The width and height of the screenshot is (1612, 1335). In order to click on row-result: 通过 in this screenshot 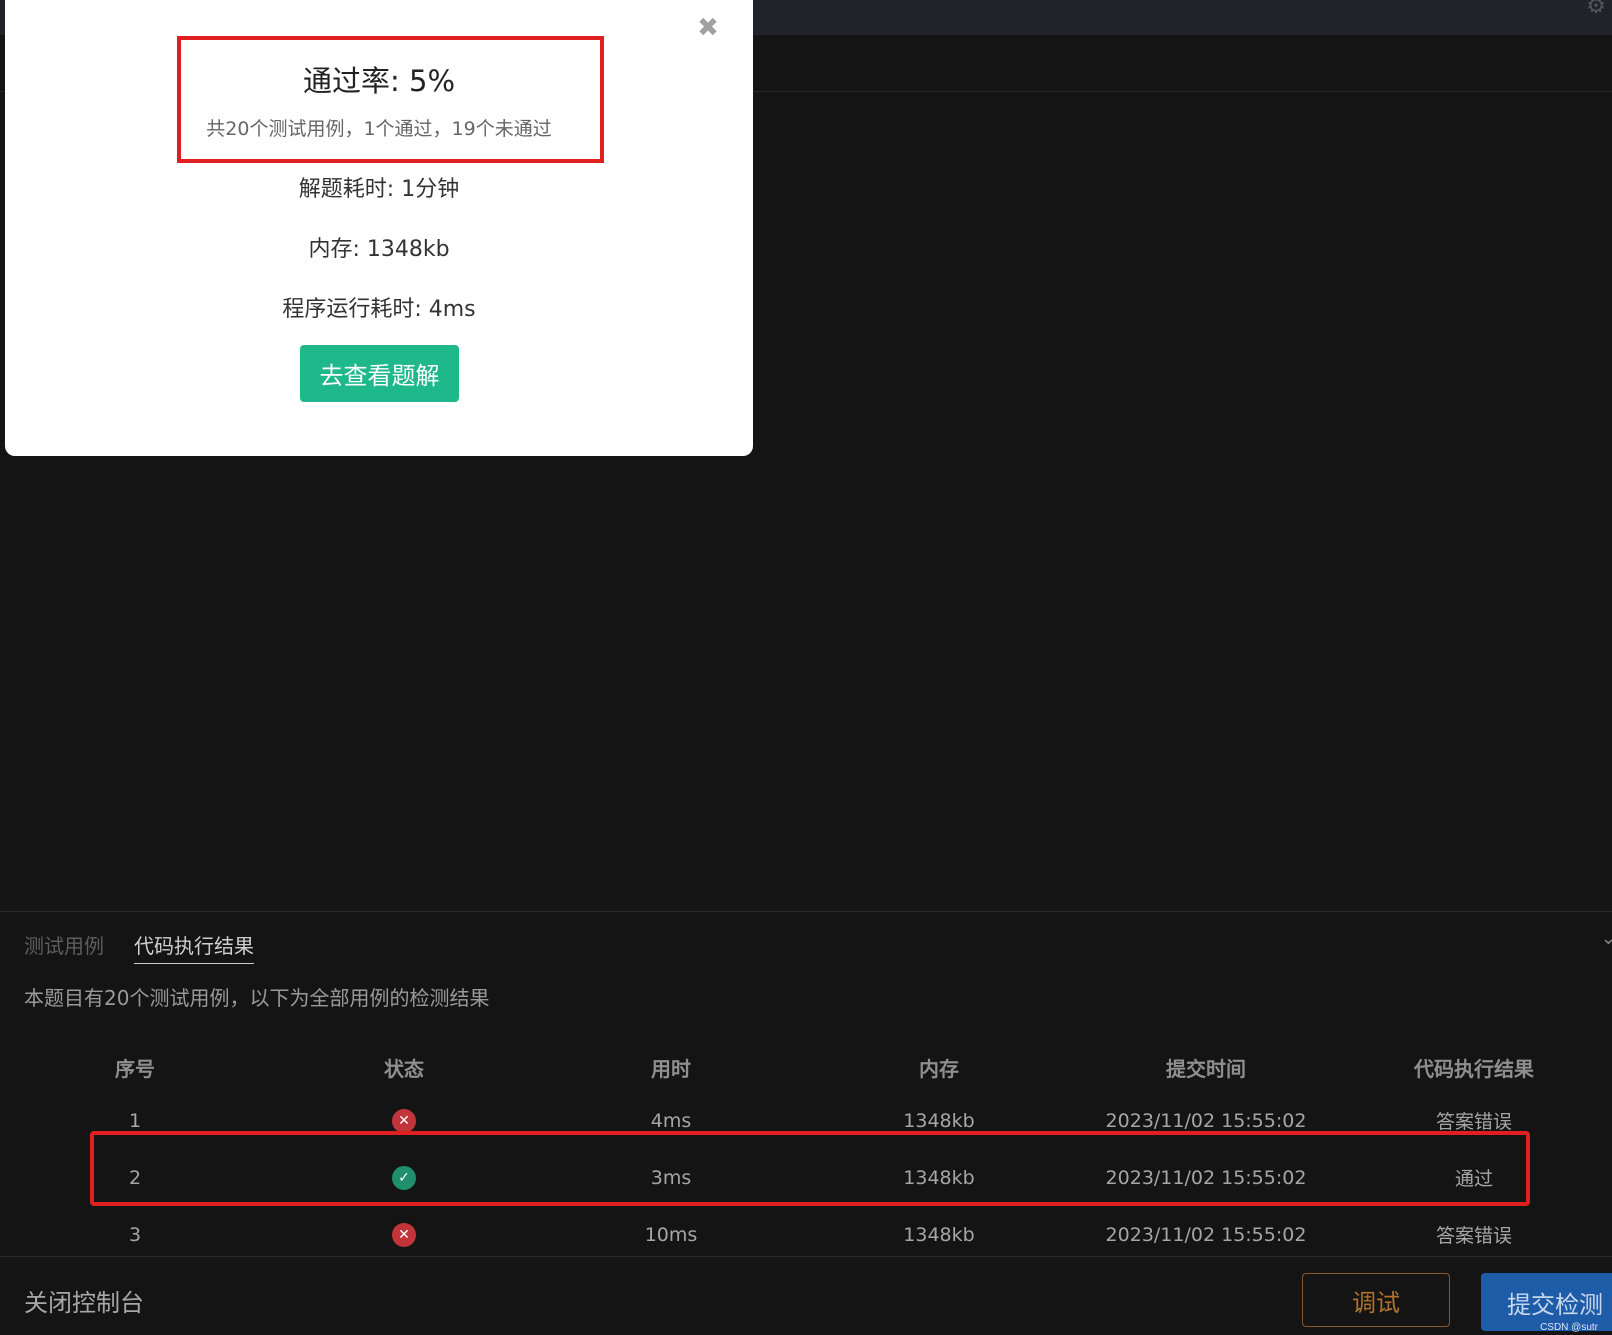, I will do `click(1474, 1179)`.